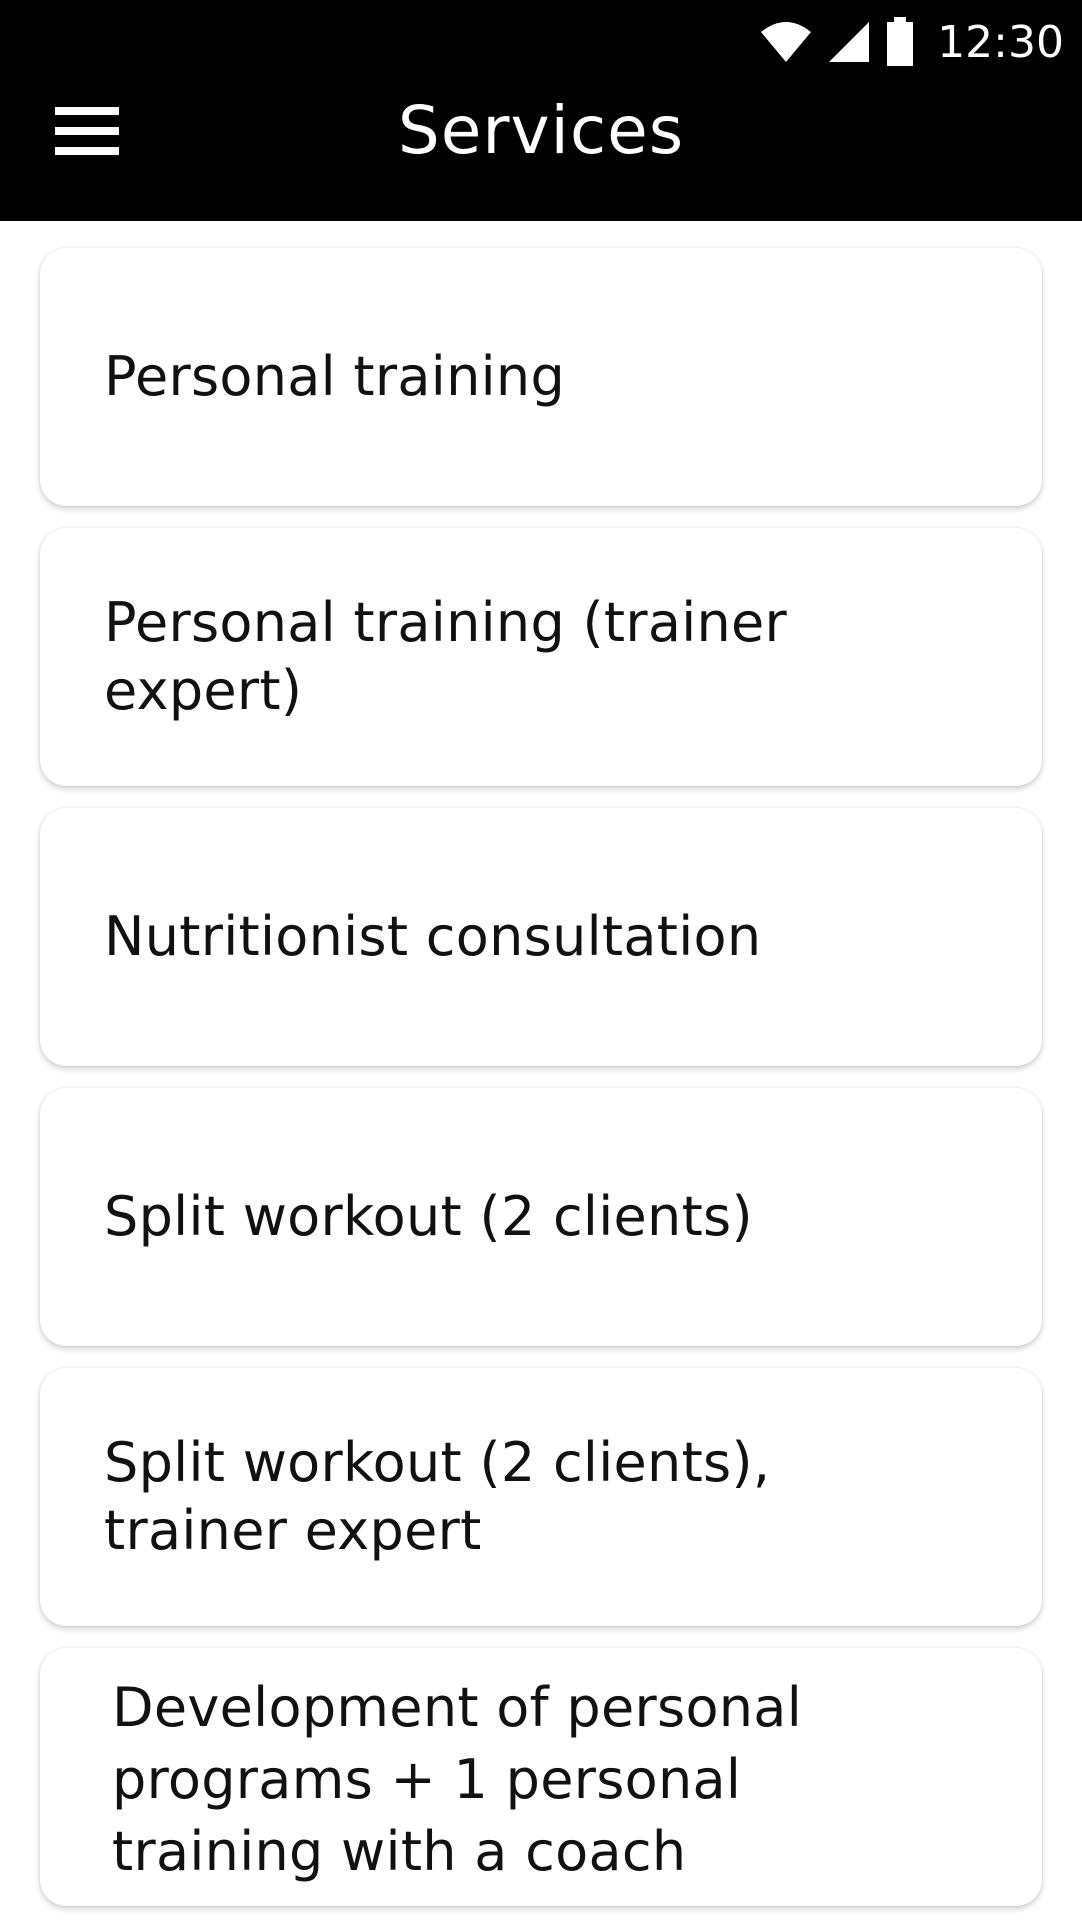  What do you see at coordinates (335, 376) in the screenshot?
I see `service-label: Personal training` at bounding box center [335, 376].